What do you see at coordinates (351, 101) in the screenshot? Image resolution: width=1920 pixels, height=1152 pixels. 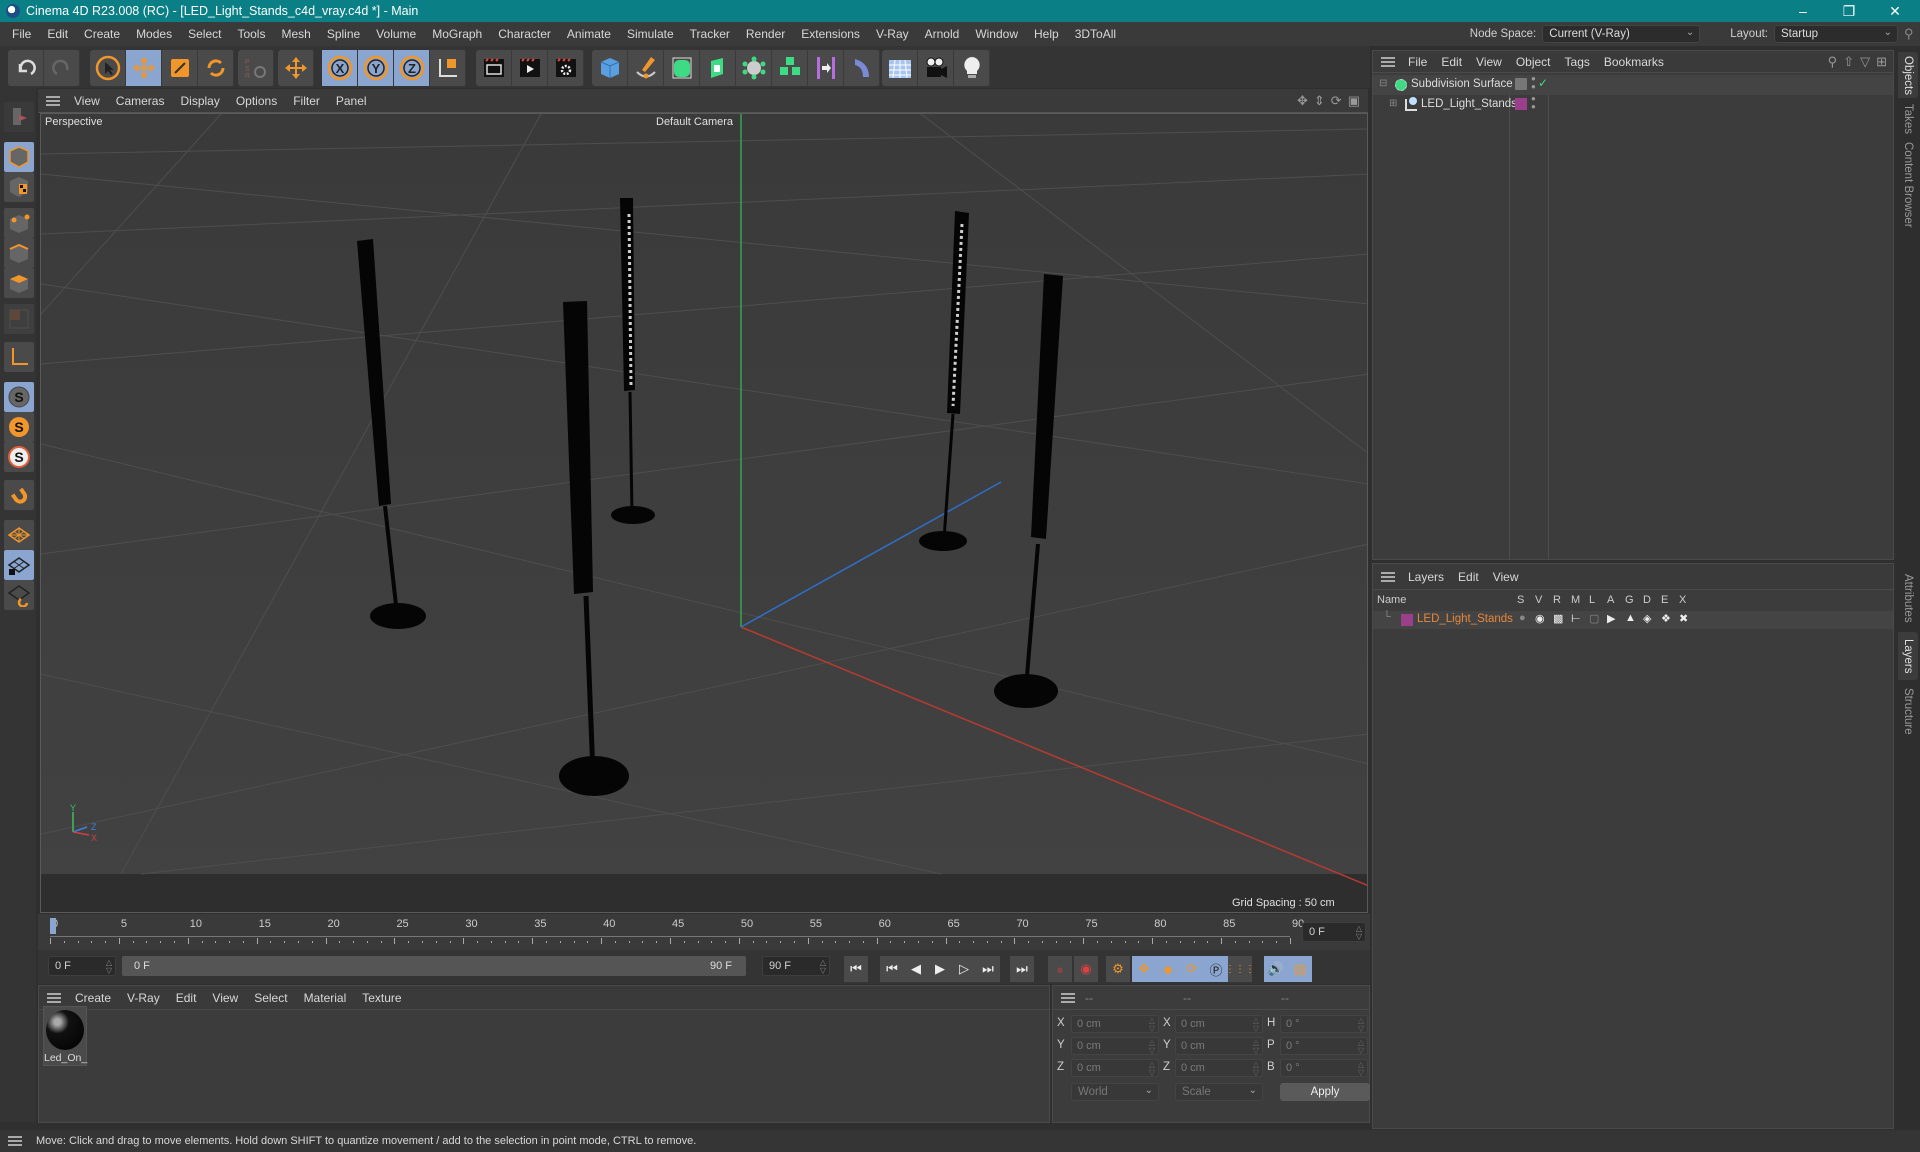 I see `viewport-menu-panel: Panel` at bounding box center [351, 101].